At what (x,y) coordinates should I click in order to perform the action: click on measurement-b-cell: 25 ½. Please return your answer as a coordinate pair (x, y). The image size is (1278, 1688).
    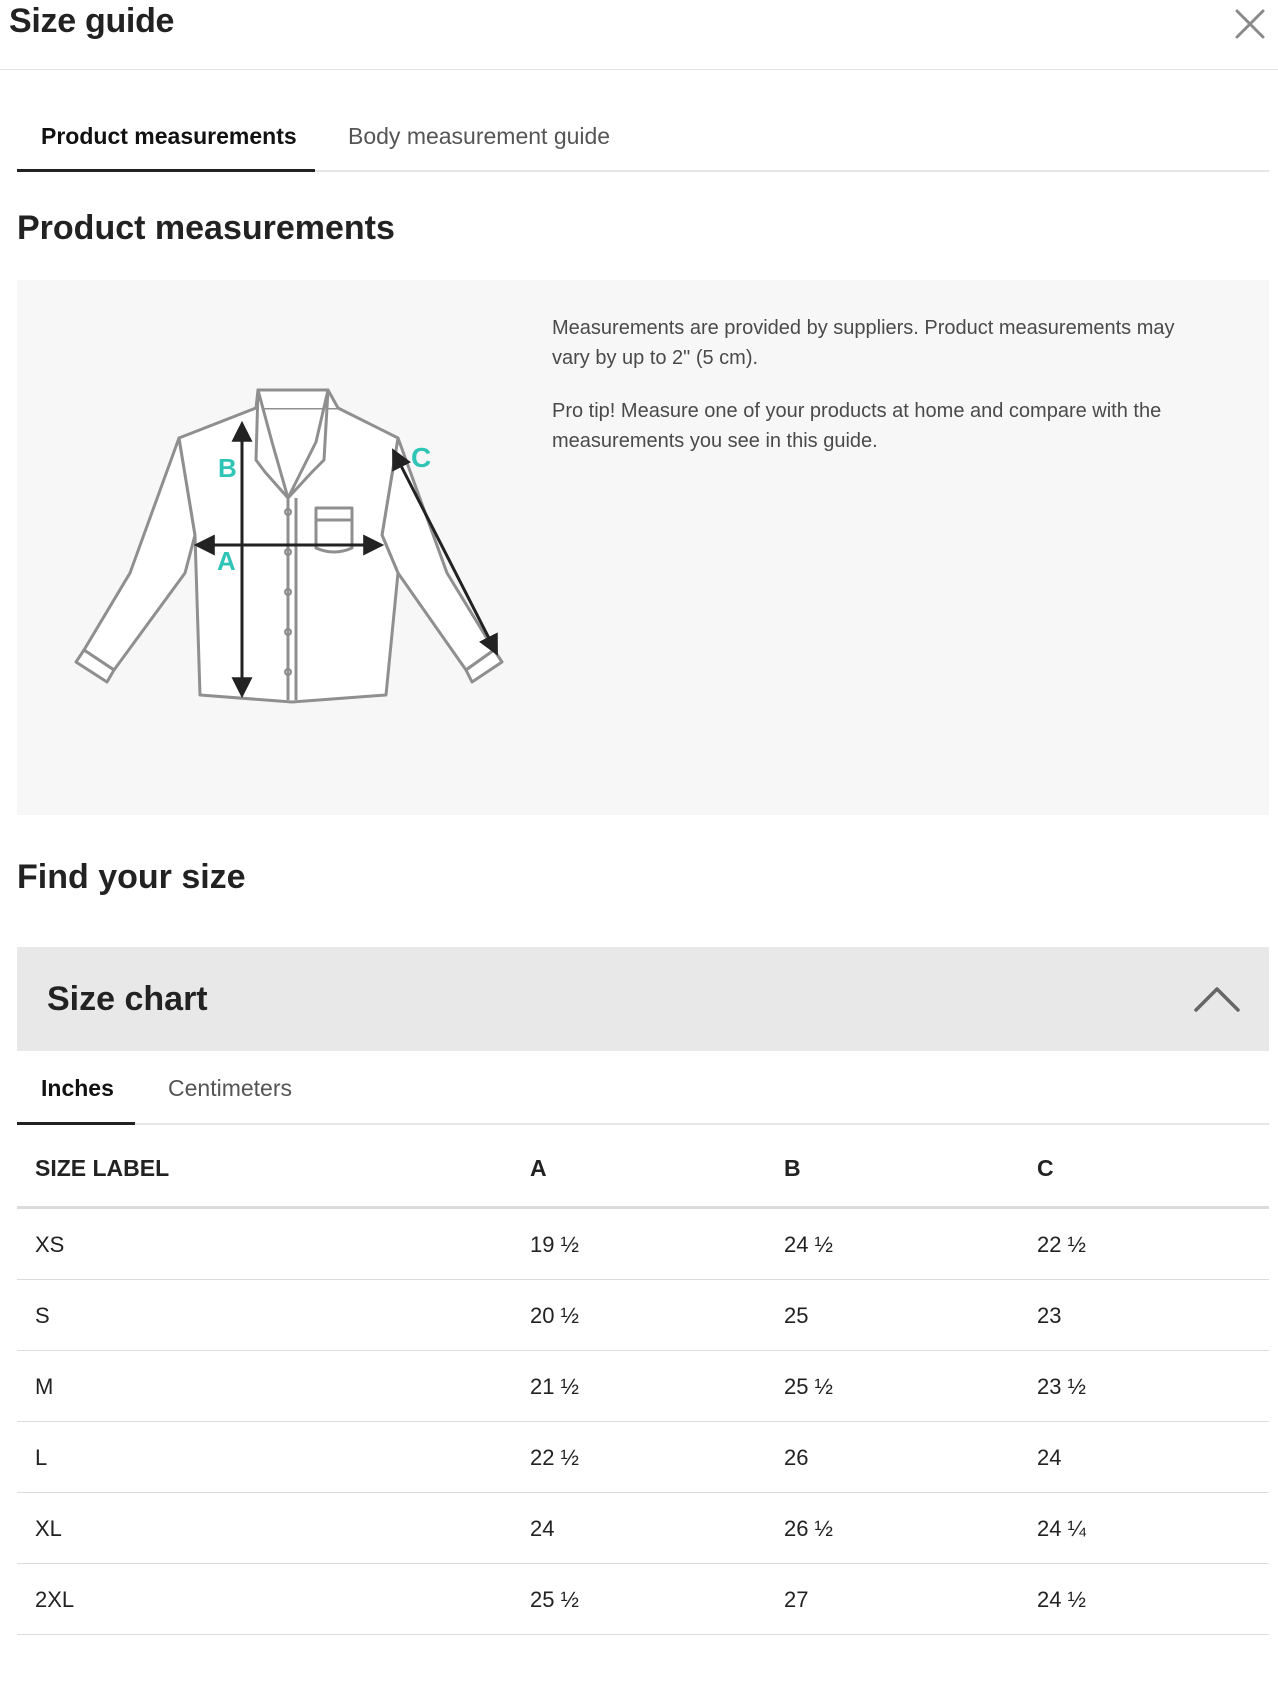
    Looking at the image, I should click on (808, 1386).